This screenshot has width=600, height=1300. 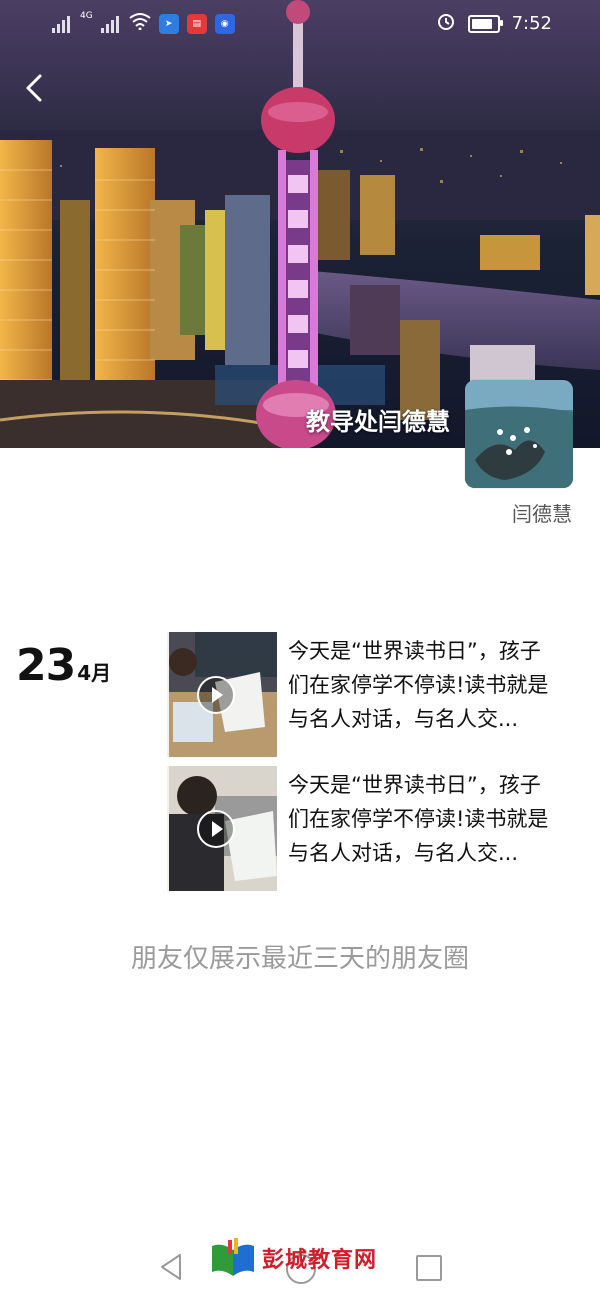 What do you see at coordinates (224, 23) in the screenshot?
I see `baidu-app-icon: ◉` at bounding box center [224, 23].